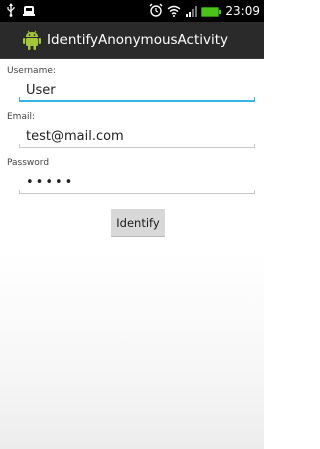 This screenshot has height=449, width=320. I want to click on action-bar: IdentifyAnonymousActivity, so click(132, 40).